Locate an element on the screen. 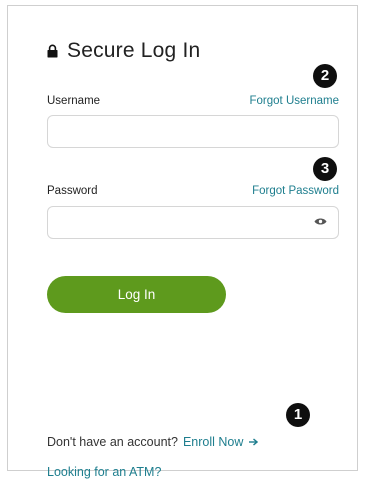 Image resolution: width=366 pixels, height=498 pixels. page-title: Secure Log In is located at coordinates (123, 51).